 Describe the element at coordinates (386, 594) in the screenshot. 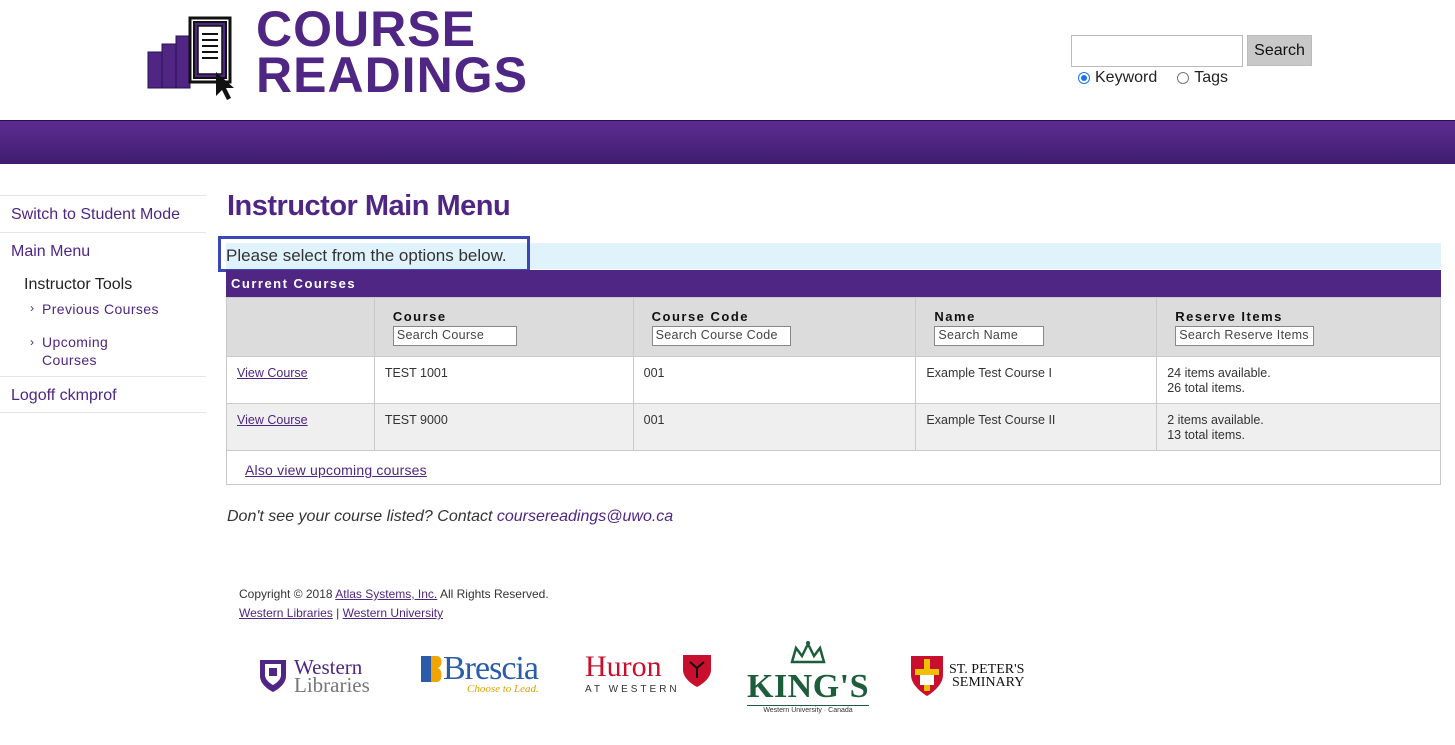

I see `atlas-systems-link: Atlas Systems, Inc.` at that location.